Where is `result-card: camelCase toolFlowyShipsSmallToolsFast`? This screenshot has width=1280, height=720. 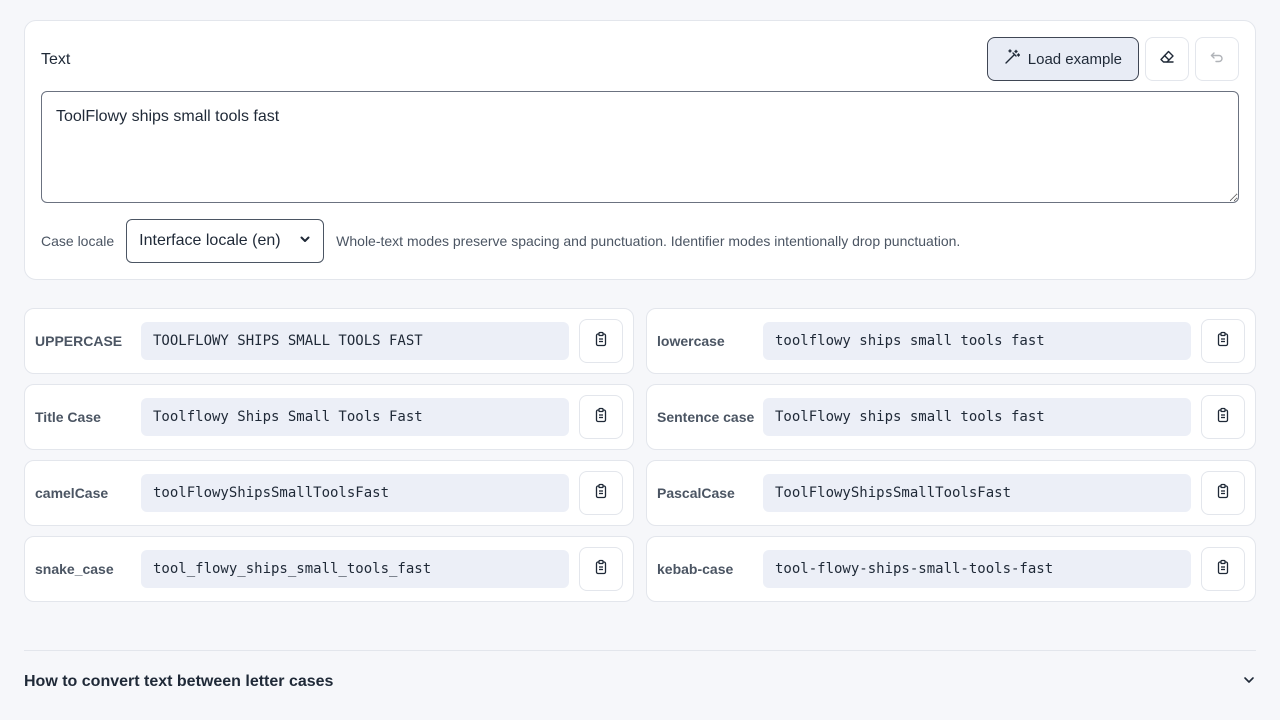
result-card: camelCase toolFlowyShipsSmallToolsFast is located at coordinates (329, 493).